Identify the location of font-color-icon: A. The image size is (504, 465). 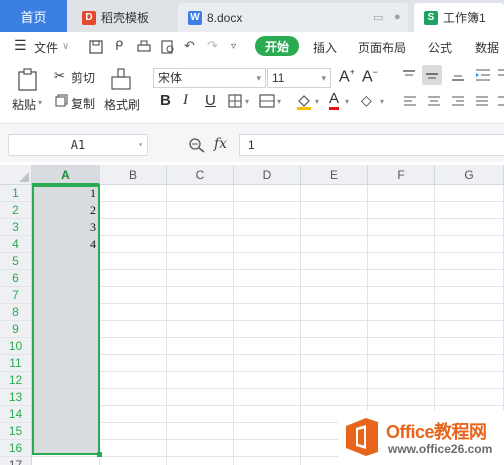
(334, 100).